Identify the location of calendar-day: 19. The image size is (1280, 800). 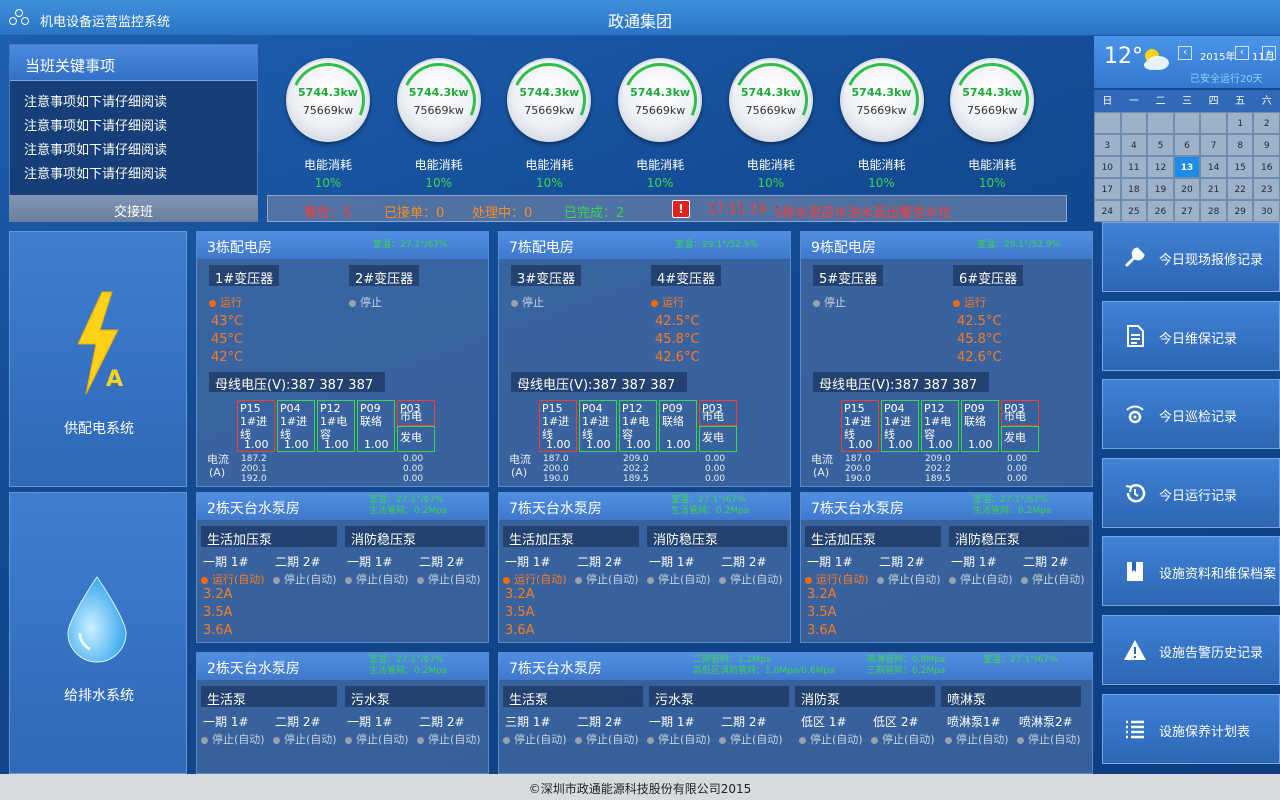
(1160, 189).